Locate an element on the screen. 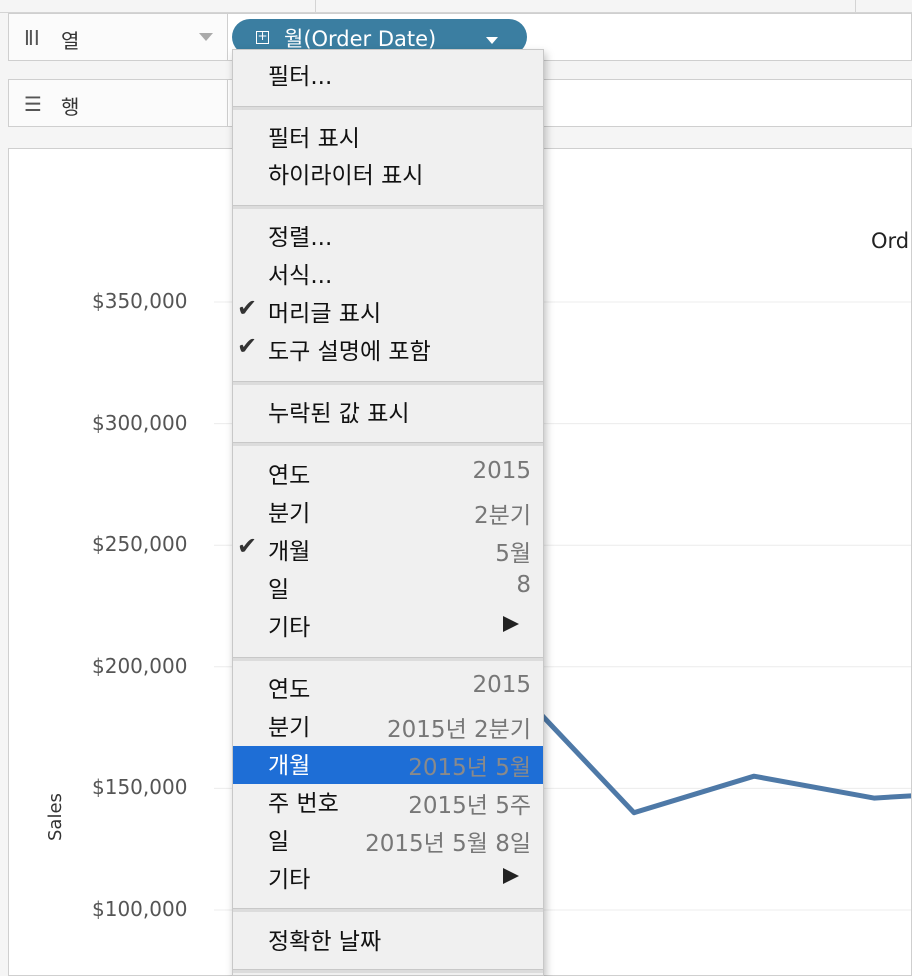 This screenshot has width=912, height=976. discrete-date-item: 일8 is located at coordinates (388, 589).